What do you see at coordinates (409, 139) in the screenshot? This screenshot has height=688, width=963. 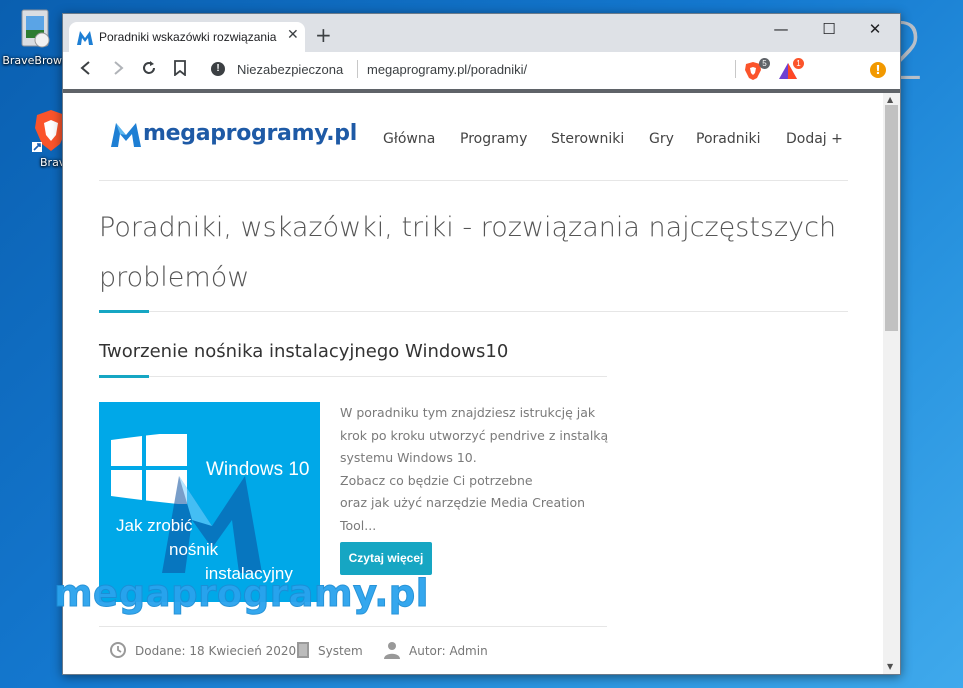 I see `nav-item-glowna: Główna` at bounding box center [409, 139].